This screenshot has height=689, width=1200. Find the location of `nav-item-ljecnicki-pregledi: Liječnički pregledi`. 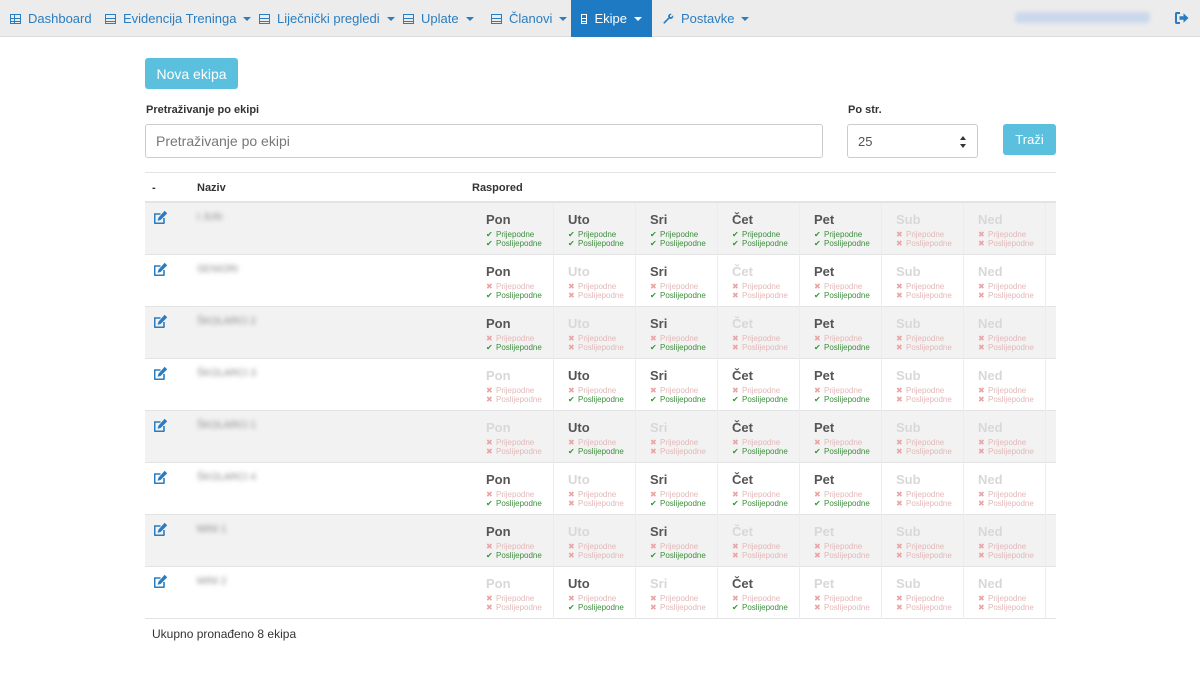

nav-item-ljecnicki-pregledi: Liječnički pregledi is located at coordinates (327, 18).